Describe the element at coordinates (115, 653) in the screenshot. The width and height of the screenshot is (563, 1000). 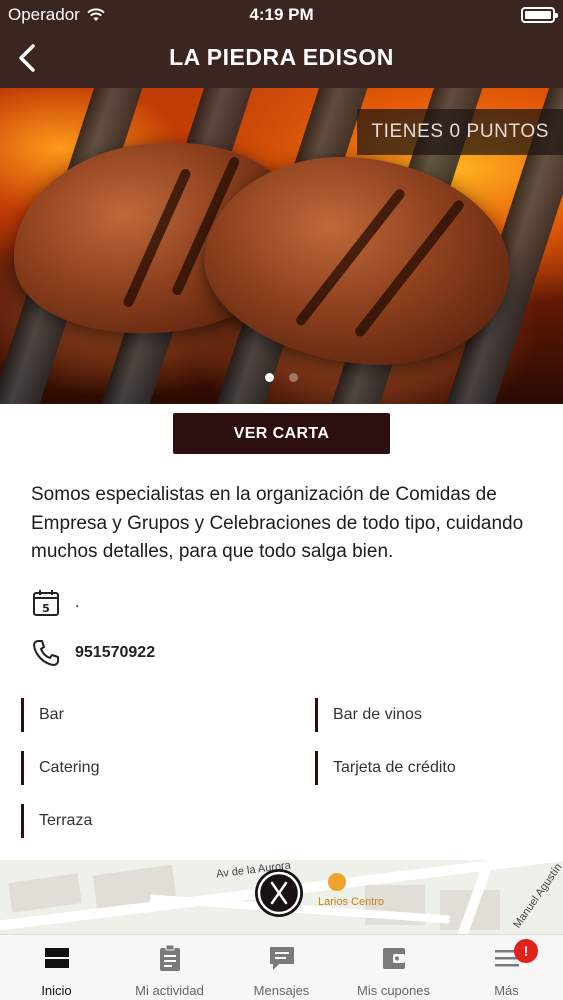
I see `phone-number: 951570922` at that location.